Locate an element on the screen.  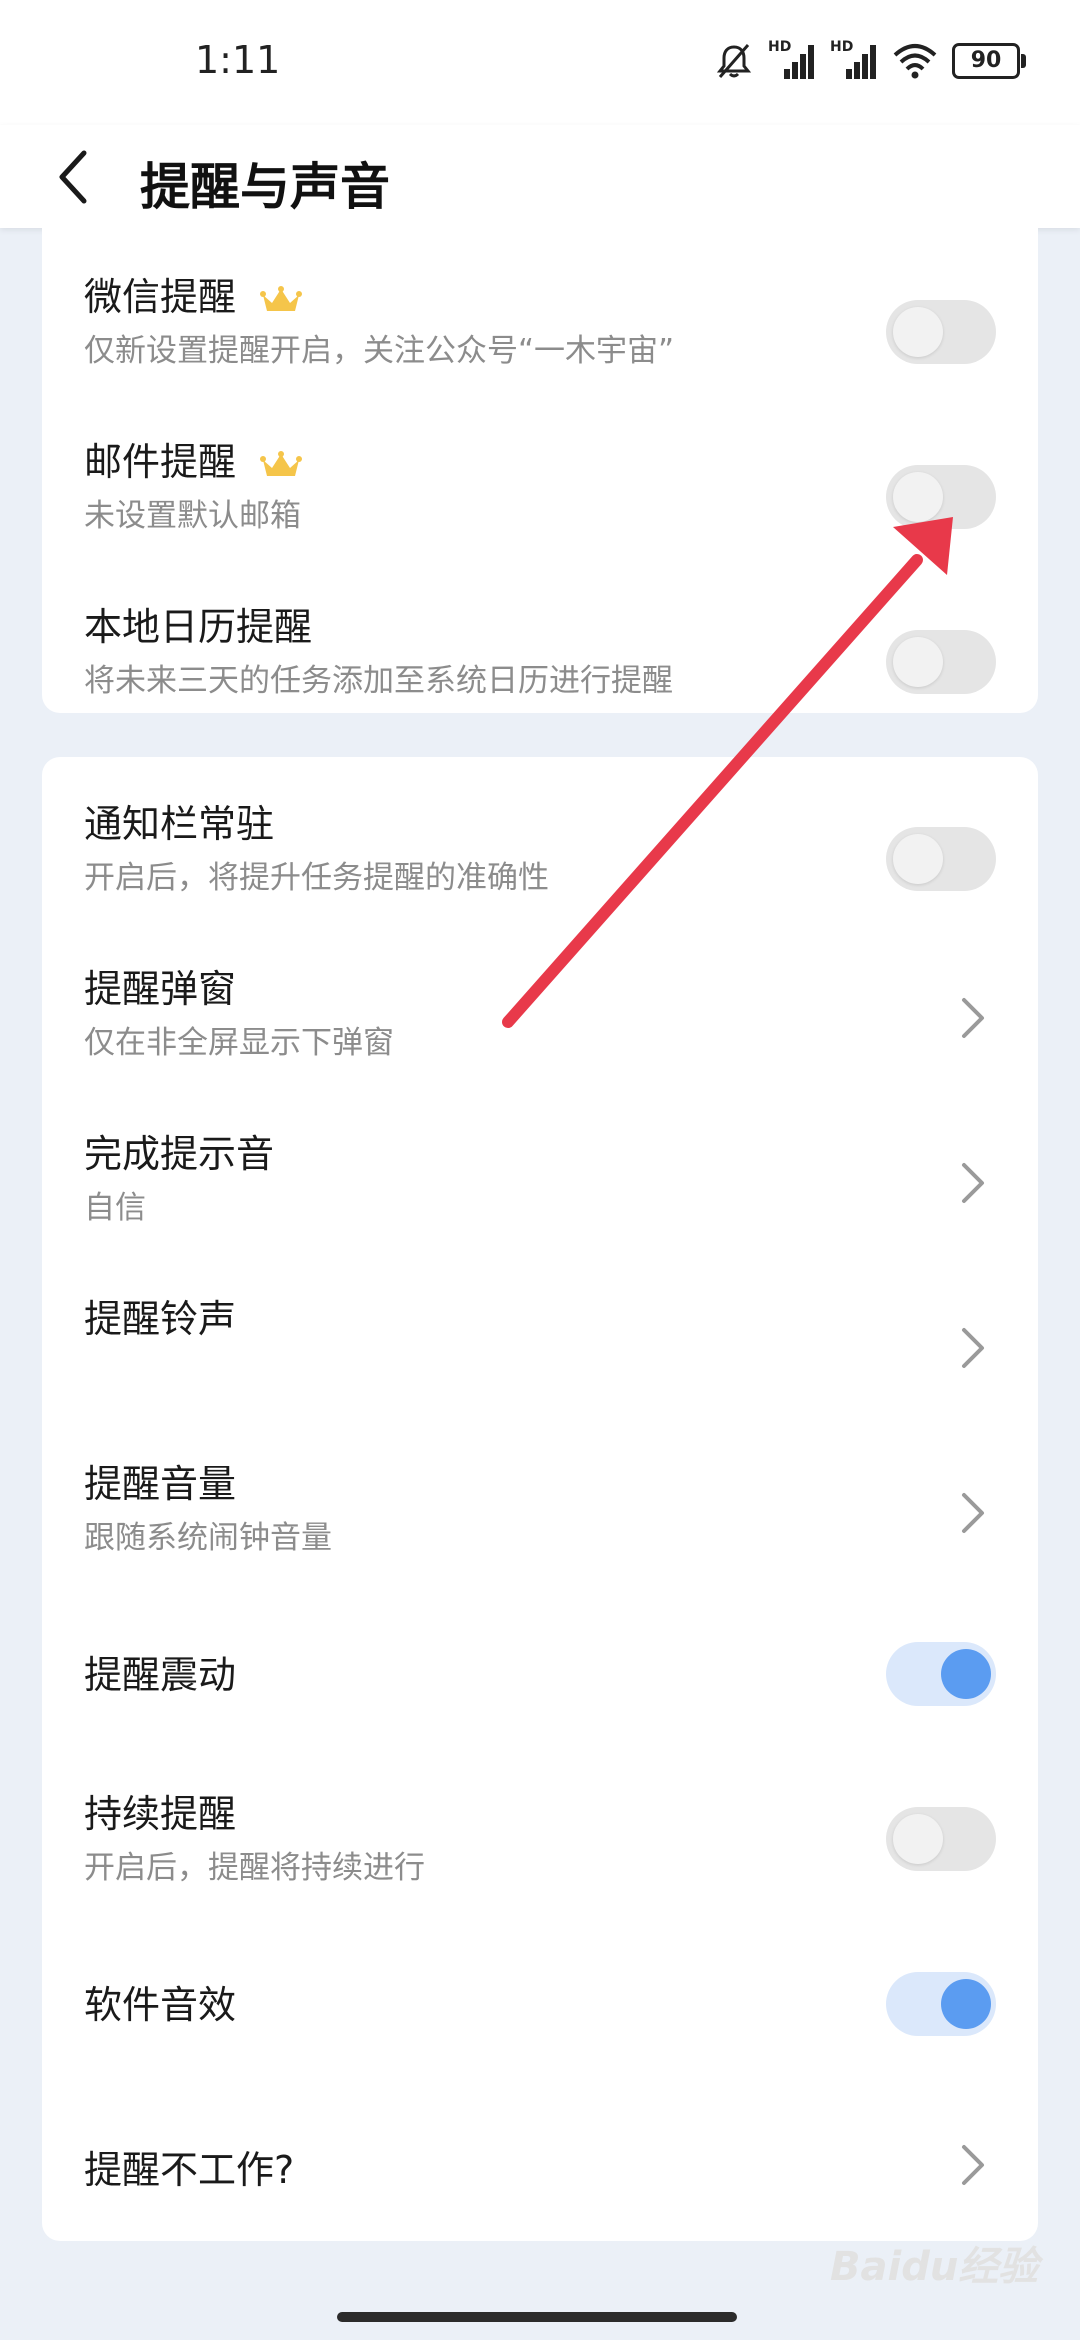
setting-label: 邮件提醒 is located at coordinates (193, 458).